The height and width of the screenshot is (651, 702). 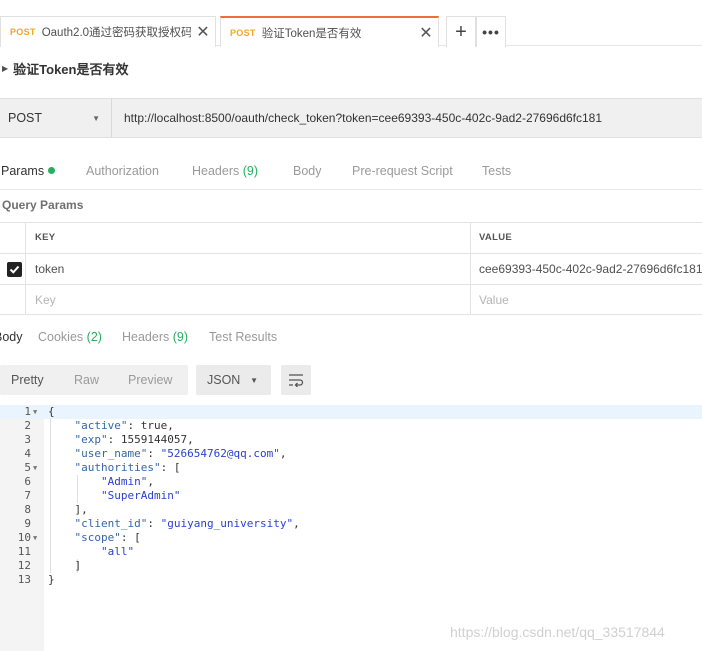 I want to click on new-value-input: Value, so click(x=586, y=300).